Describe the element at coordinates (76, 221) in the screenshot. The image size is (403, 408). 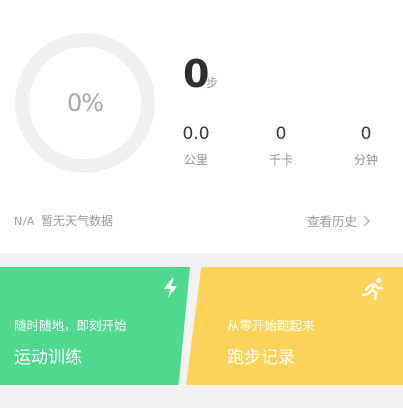
I see `weather-text: 暂无天气数据` at that location.